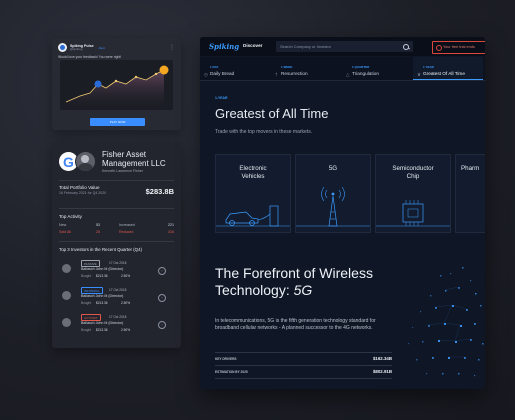 Image resolution: width=515 pixels, height=420 pixels. I want to click on investor-badge: ACTIVIST, so click(91, 317).